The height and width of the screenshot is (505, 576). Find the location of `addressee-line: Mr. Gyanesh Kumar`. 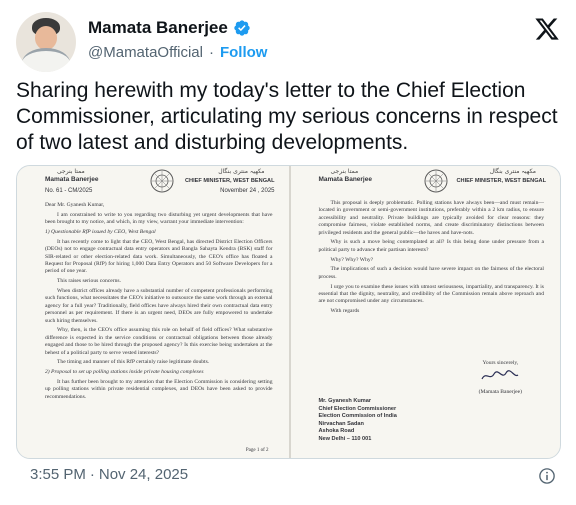

addressee-line: Mr. Gyanesh Kumar is located at coordinates (345, 401).